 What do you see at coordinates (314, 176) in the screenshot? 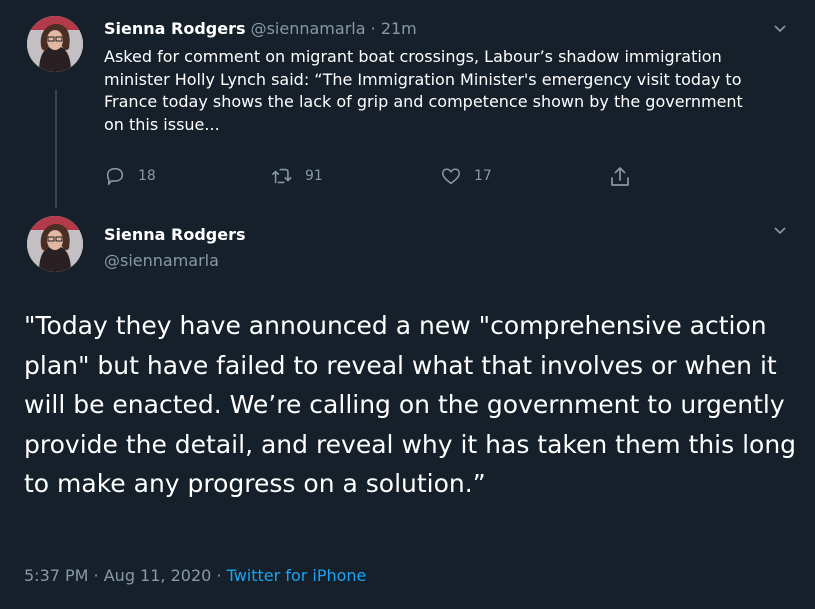
I see `retweet-count: 91` at bounding box center [314, 176].